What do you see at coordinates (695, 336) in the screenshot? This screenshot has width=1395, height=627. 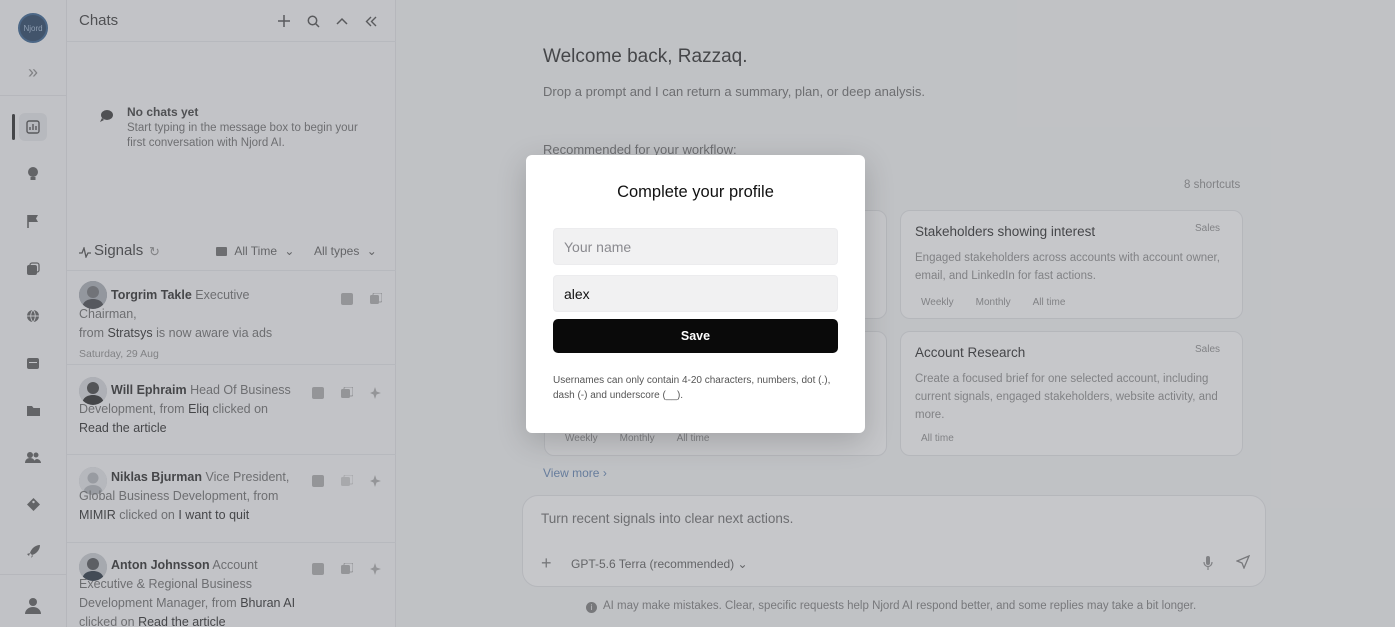 I see `save-button: Save` at bounding box center [695, 336].